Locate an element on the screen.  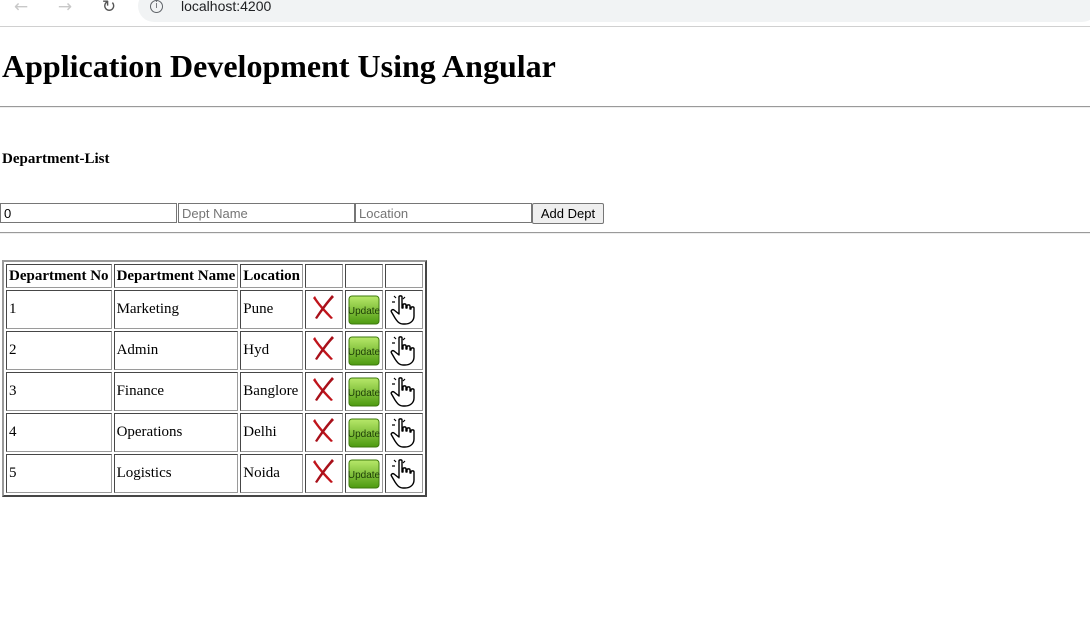
cell-location: Hyd is located at coordinates (271, 350).